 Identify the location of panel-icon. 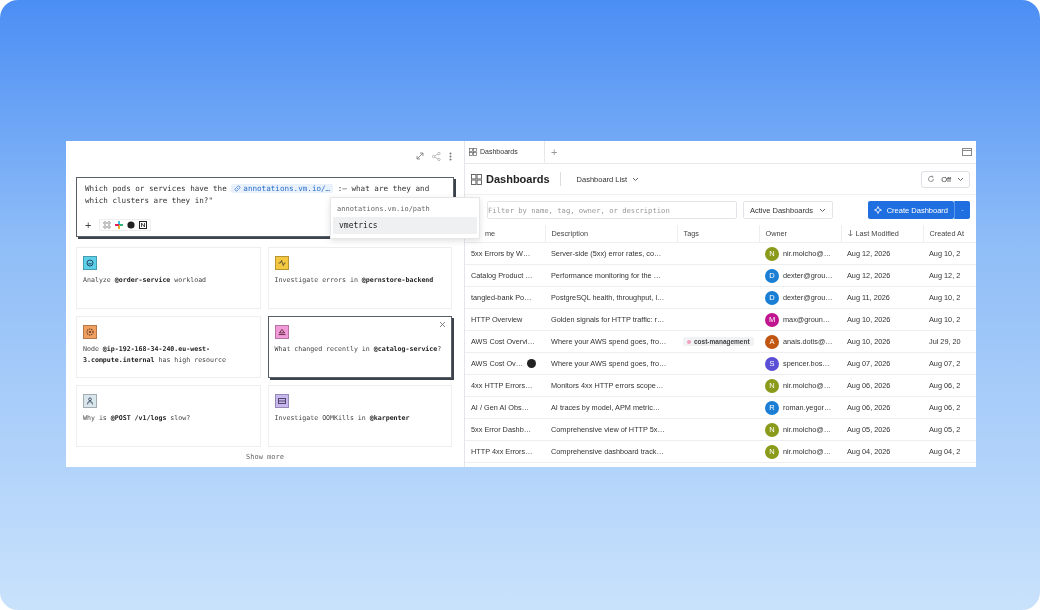
(967, 152).